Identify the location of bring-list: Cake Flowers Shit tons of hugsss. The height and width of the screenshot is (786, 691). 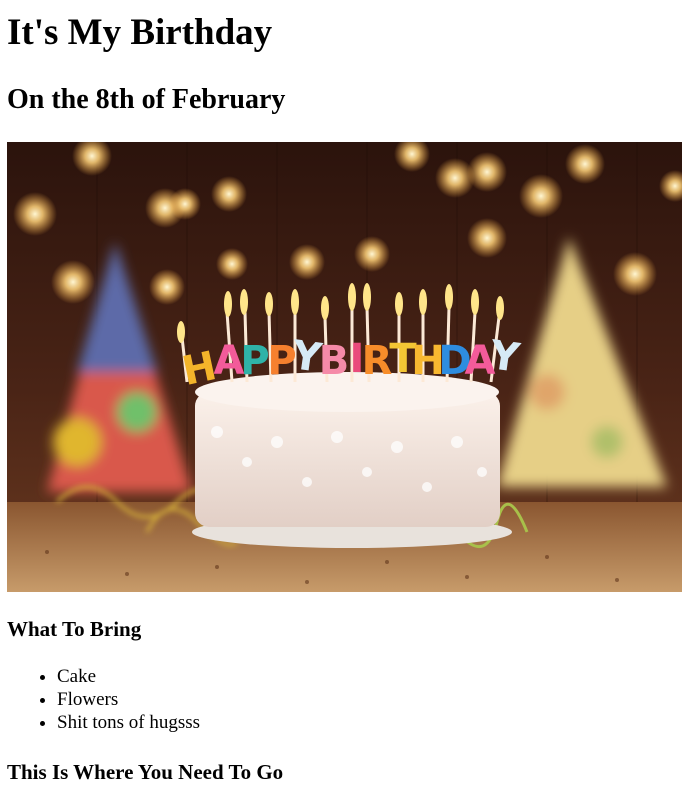
(100, 699).